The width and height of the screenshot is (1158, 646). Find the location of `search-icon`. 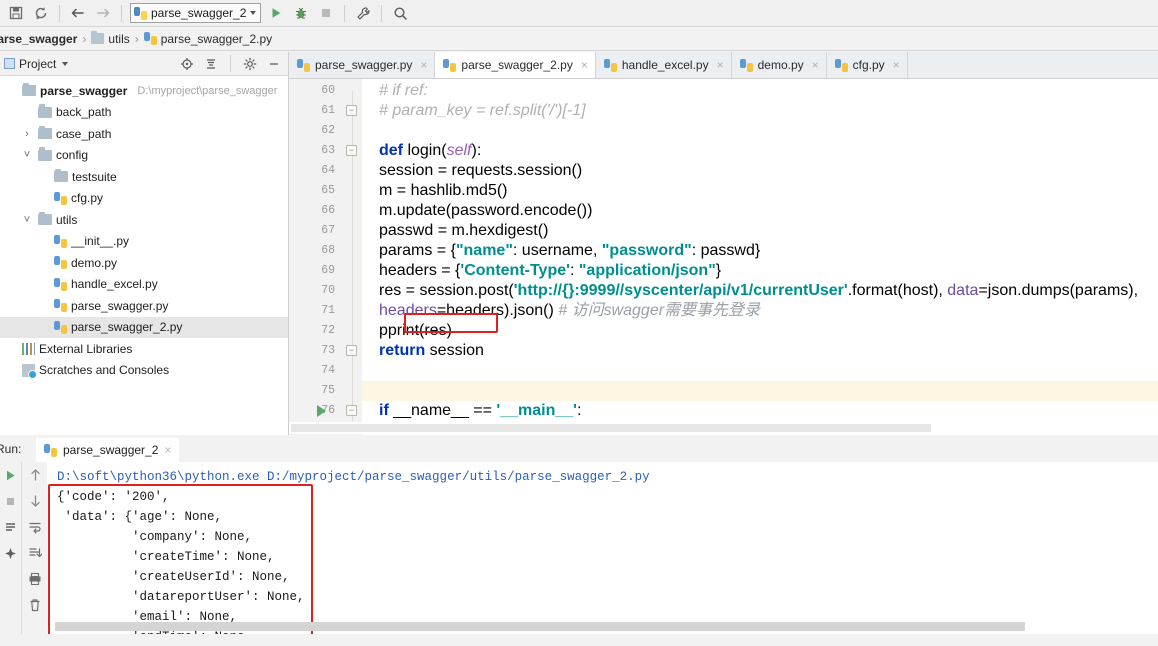

search-icon is located at coordinates (400, 13).